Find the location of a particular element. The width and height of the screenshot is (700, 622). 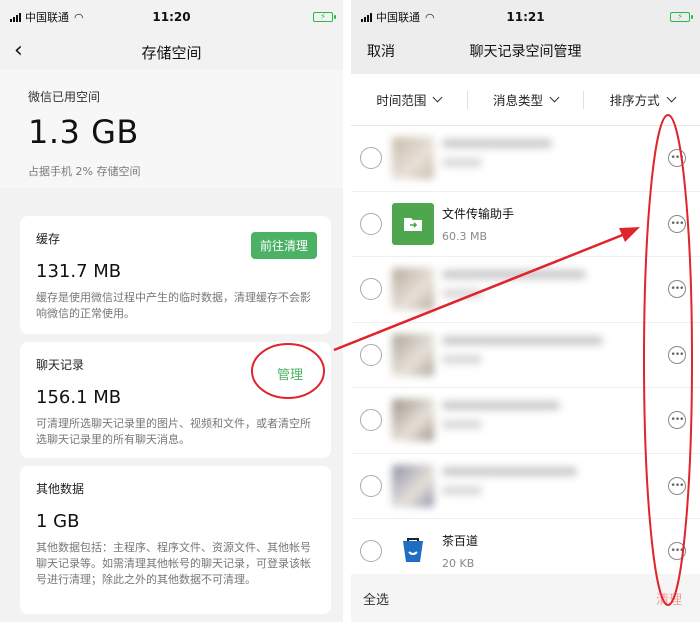

cancel-button: 取消 is located at coordinates (381, 51).